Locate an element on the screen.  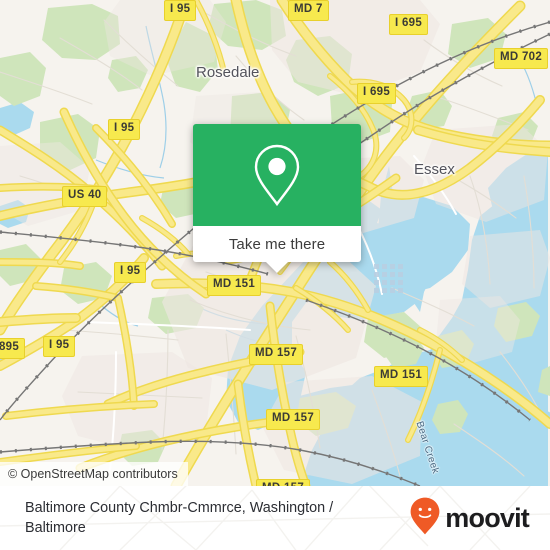
road-shield: MD 7 is located at coordinates (308, 10).